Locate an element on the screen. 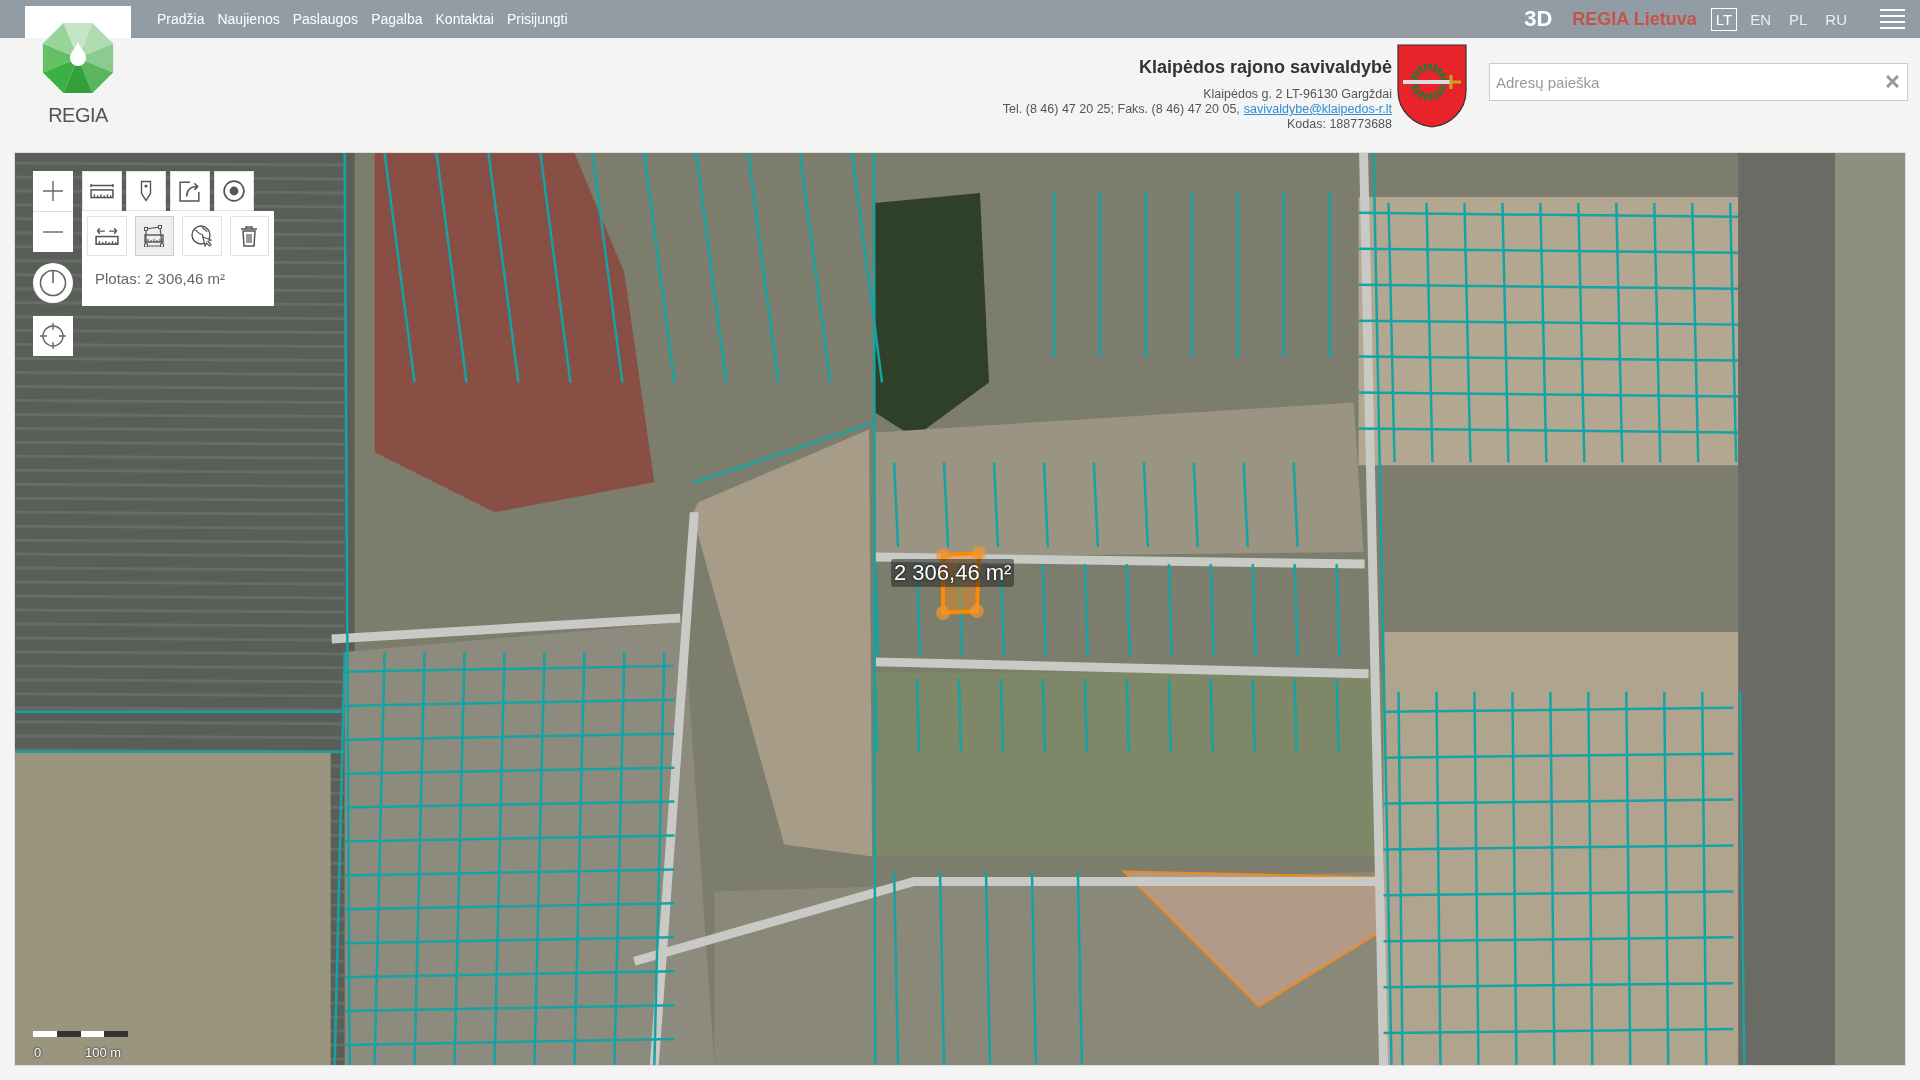 The width and height of the screenshot is (1920, 1080). target-button is located at coordinates (234, 191).